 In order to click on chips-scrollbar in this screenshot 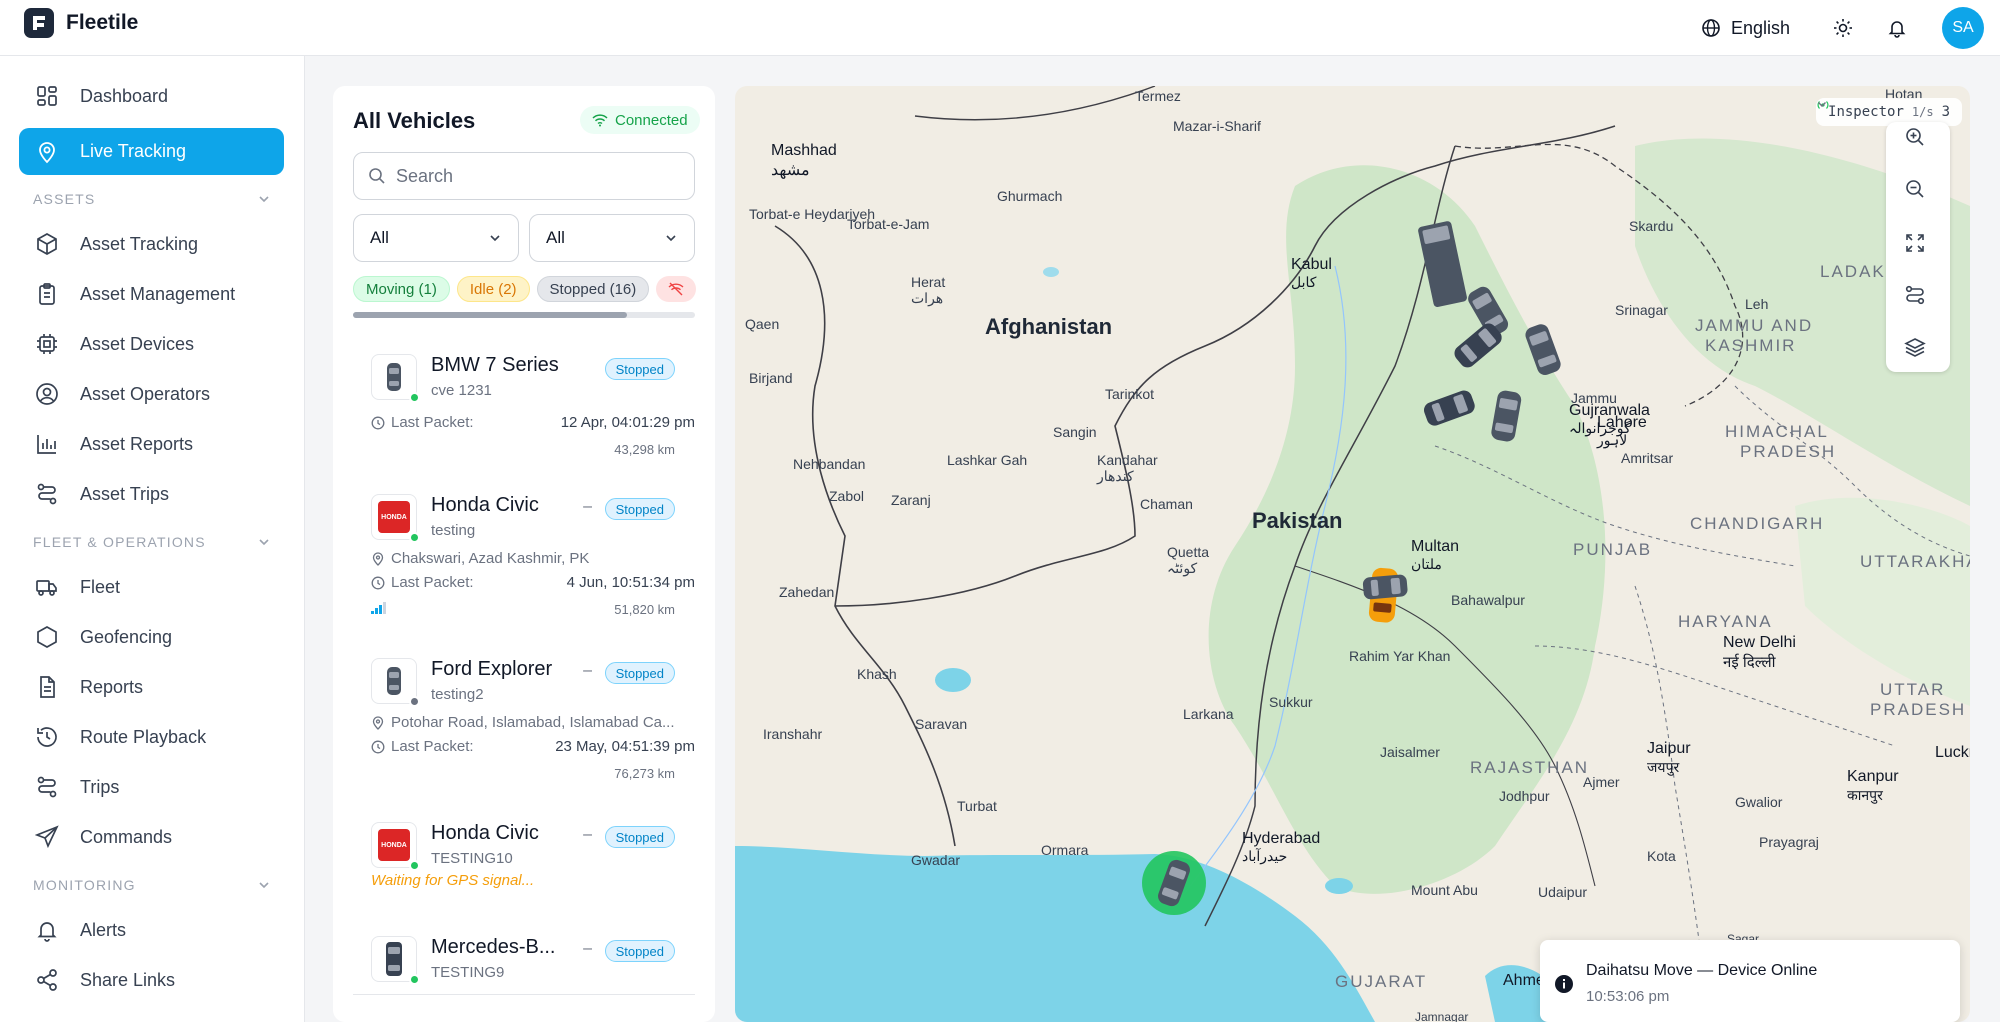, I will do `click(524, 315)`.